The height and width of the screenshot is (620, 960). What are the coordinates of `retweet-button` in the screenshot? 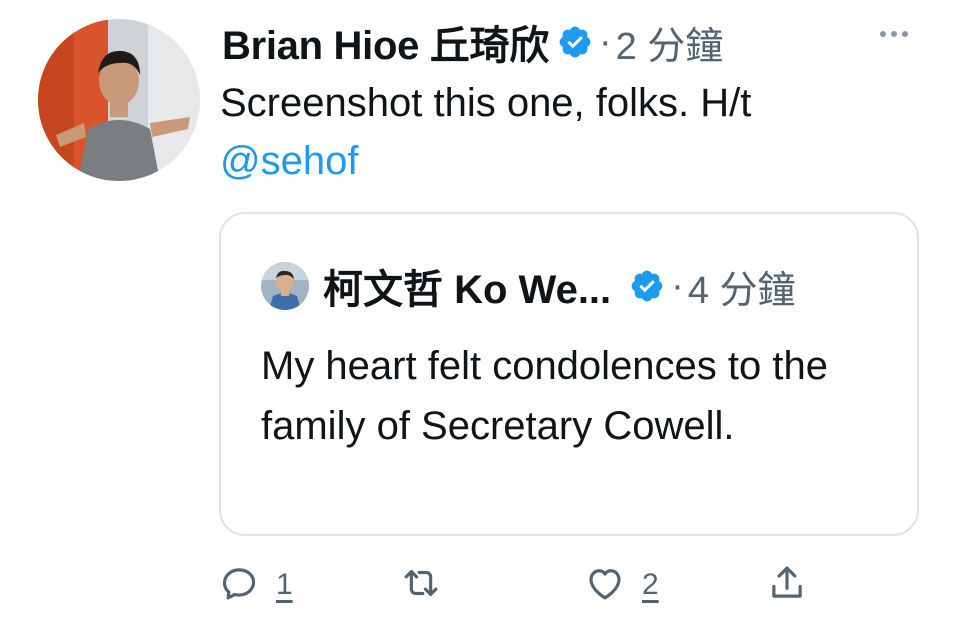 It's located at (421, 585).